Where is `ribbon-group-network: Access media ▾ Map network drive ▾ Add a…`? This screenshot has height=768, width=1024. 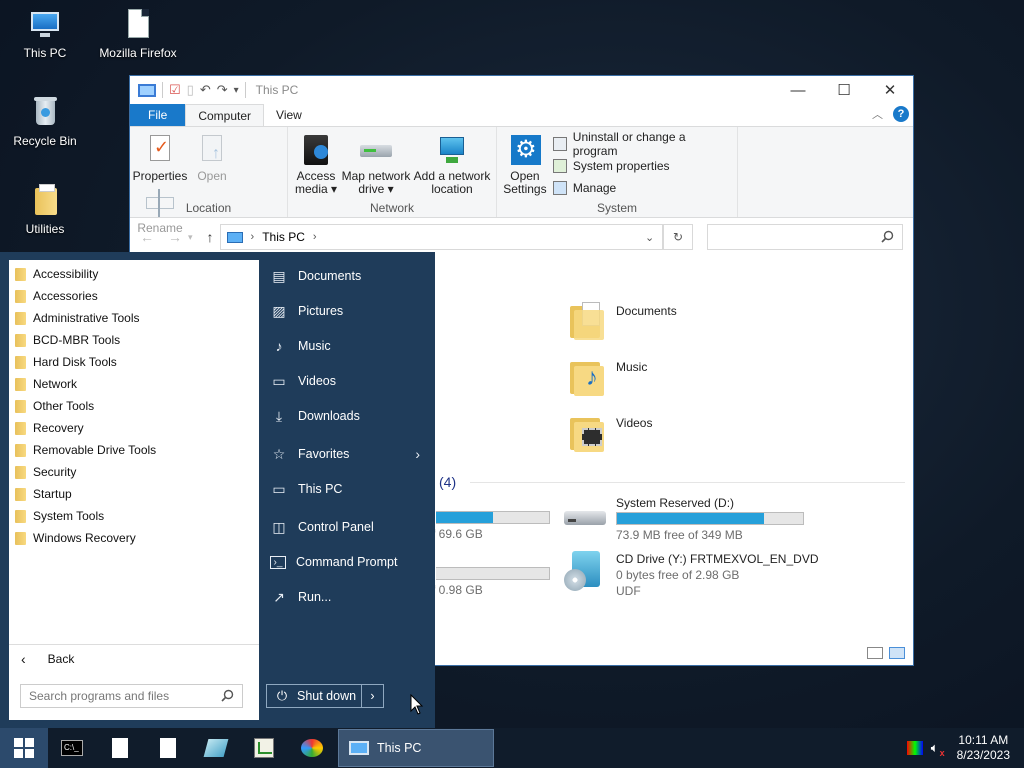 ribbon-group-network: Access media ▾ Map network drive ▾ Add a… is located at coordinates (392, 172).